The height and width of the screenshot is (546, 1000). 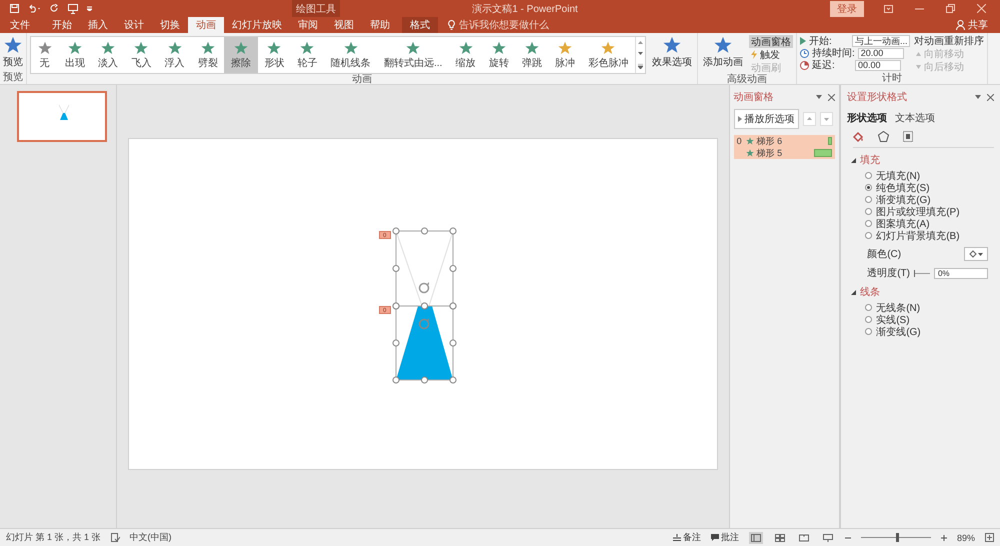 What do you see at coordinates (724, 537) in the screenshot?
I see `comments-button: 批注` at bounding box center [724, 537].